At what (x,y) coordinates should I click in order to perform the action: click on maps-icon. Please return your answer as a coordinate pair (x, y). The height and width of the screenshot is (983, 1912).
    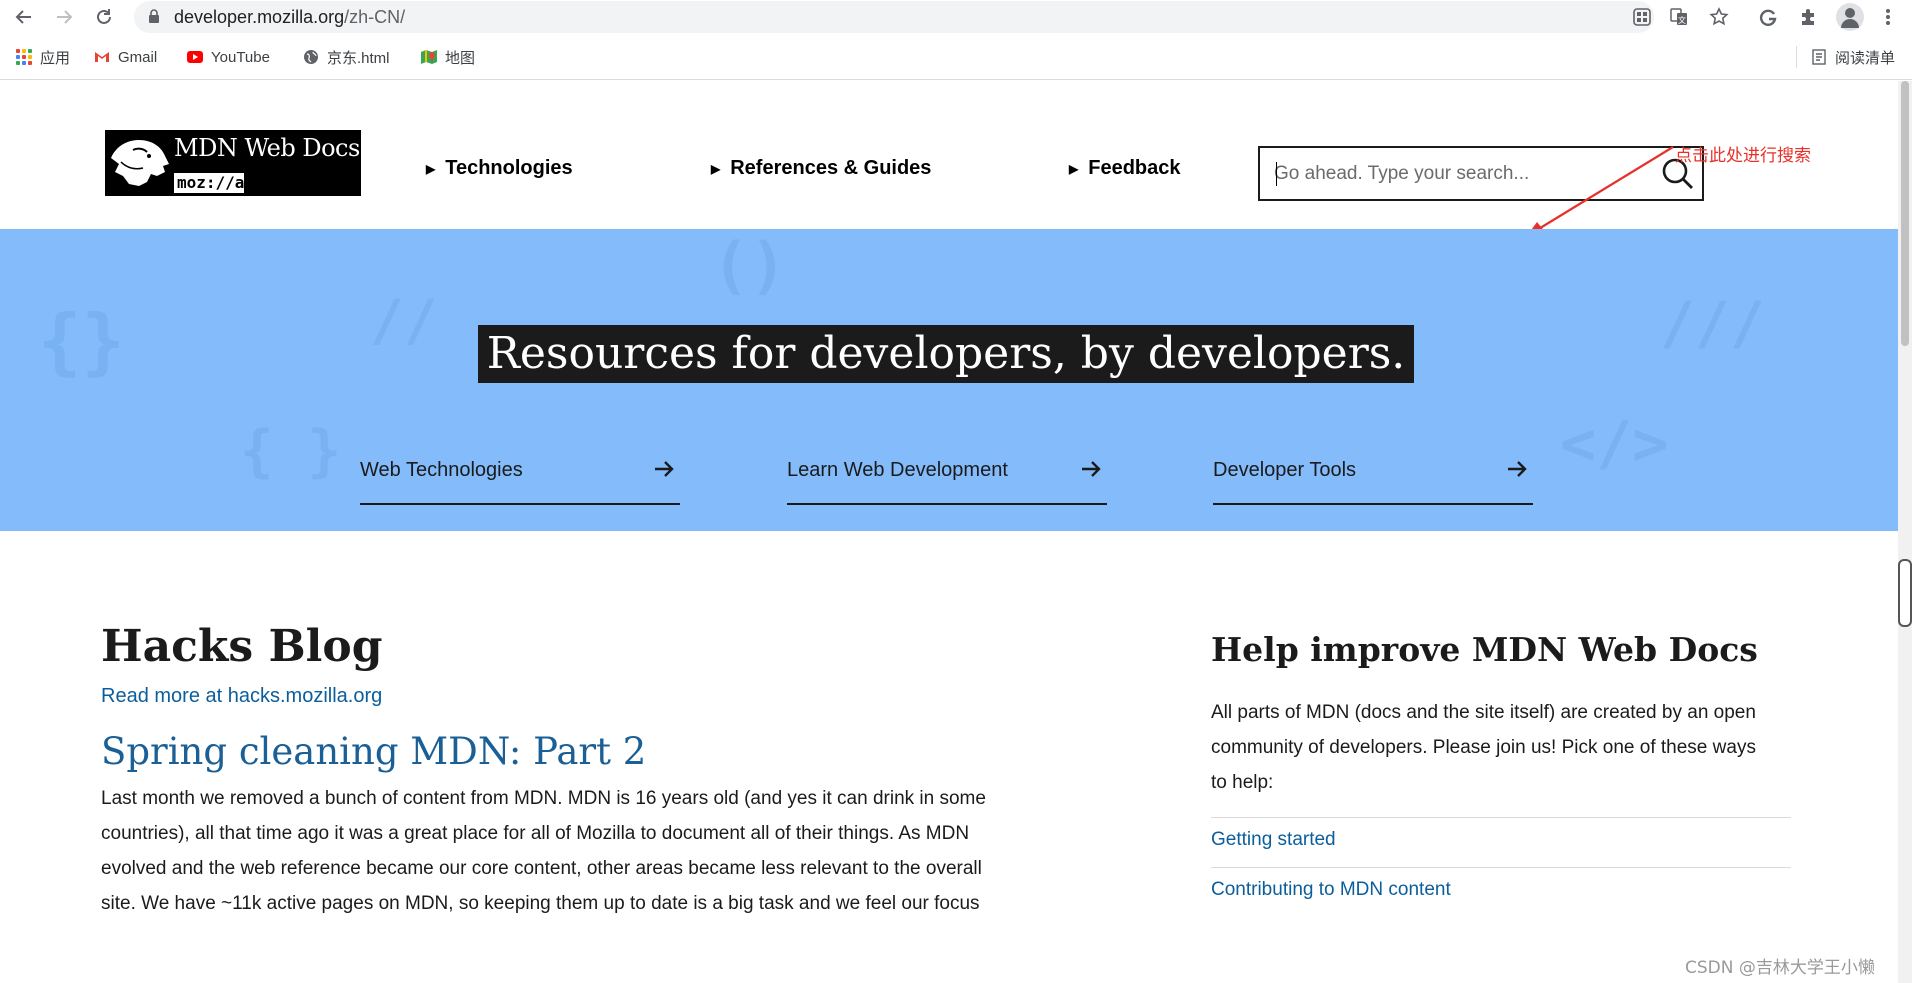
    Looking at the image, I should click on (429, 57).